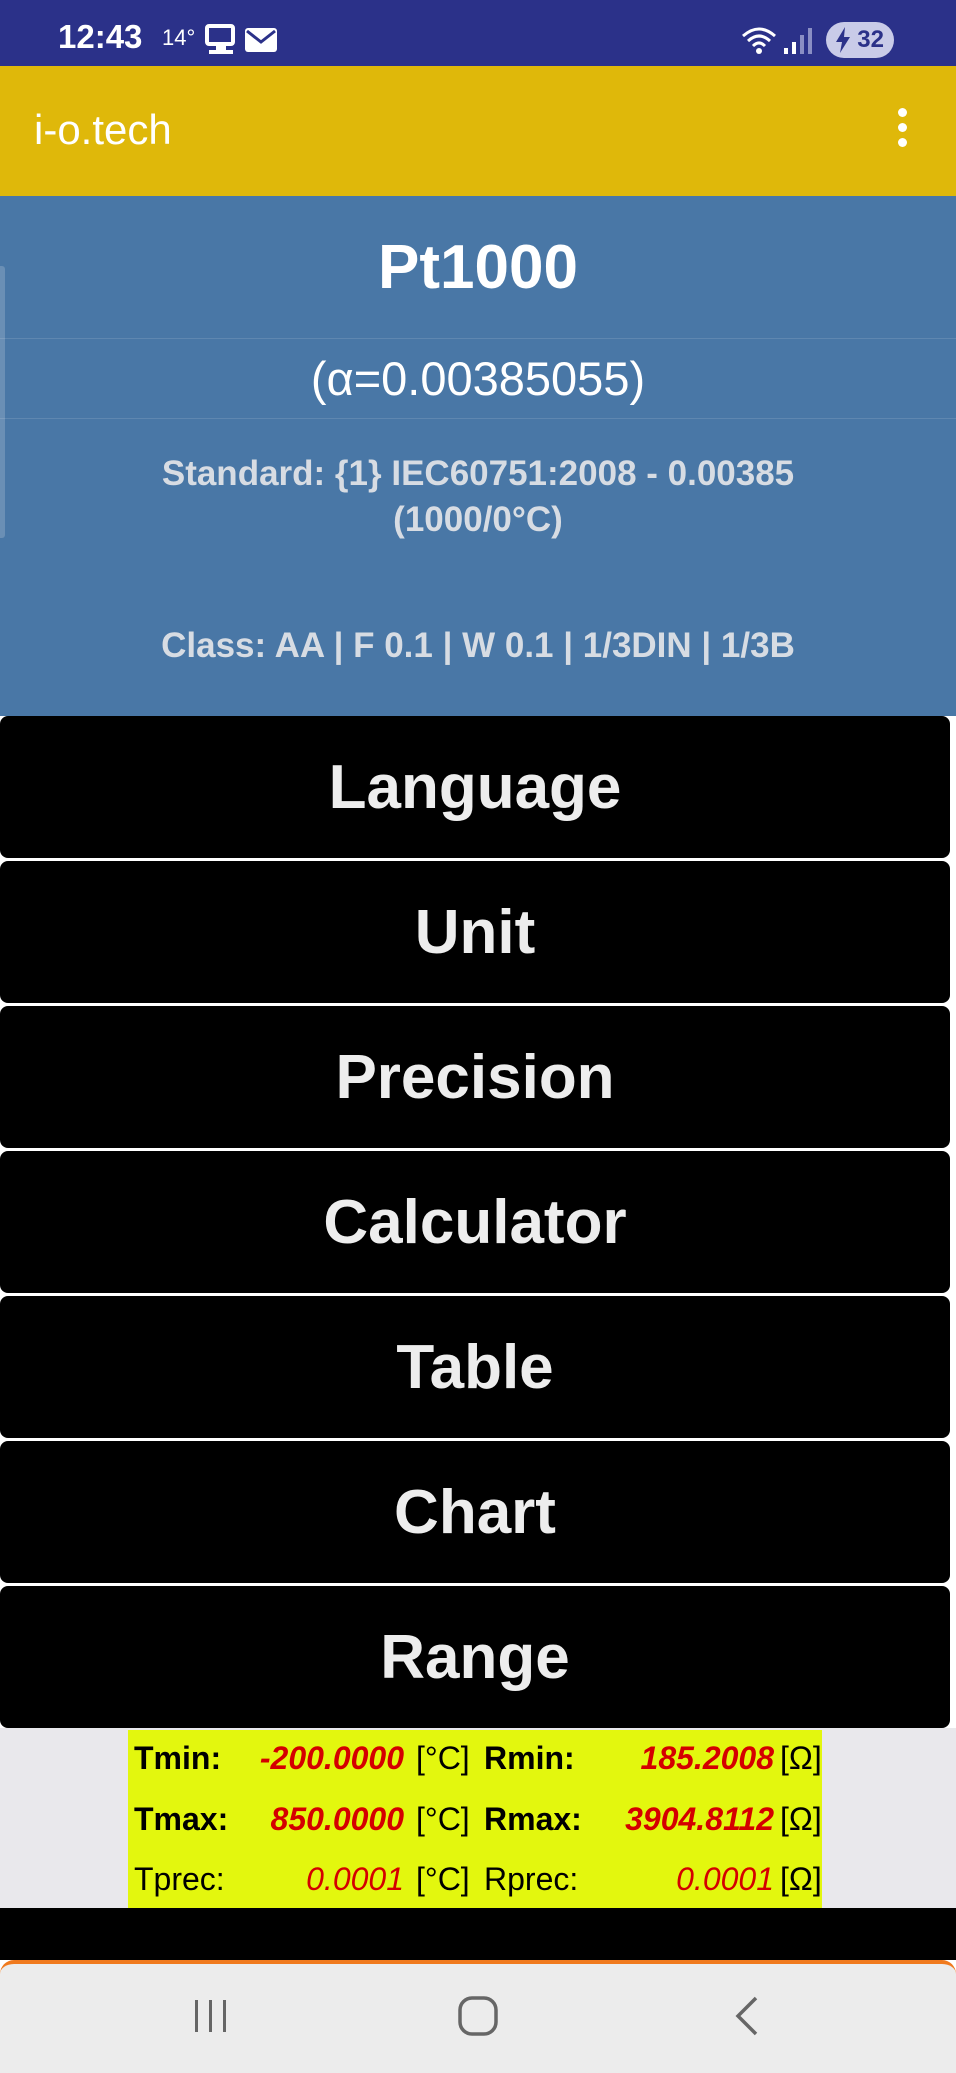 This screenshot has width=956, height=2073. What do you see at coordinates (759, 40) in the screenshot?
I see `wifi-icon` at bounding box center [759, 40].